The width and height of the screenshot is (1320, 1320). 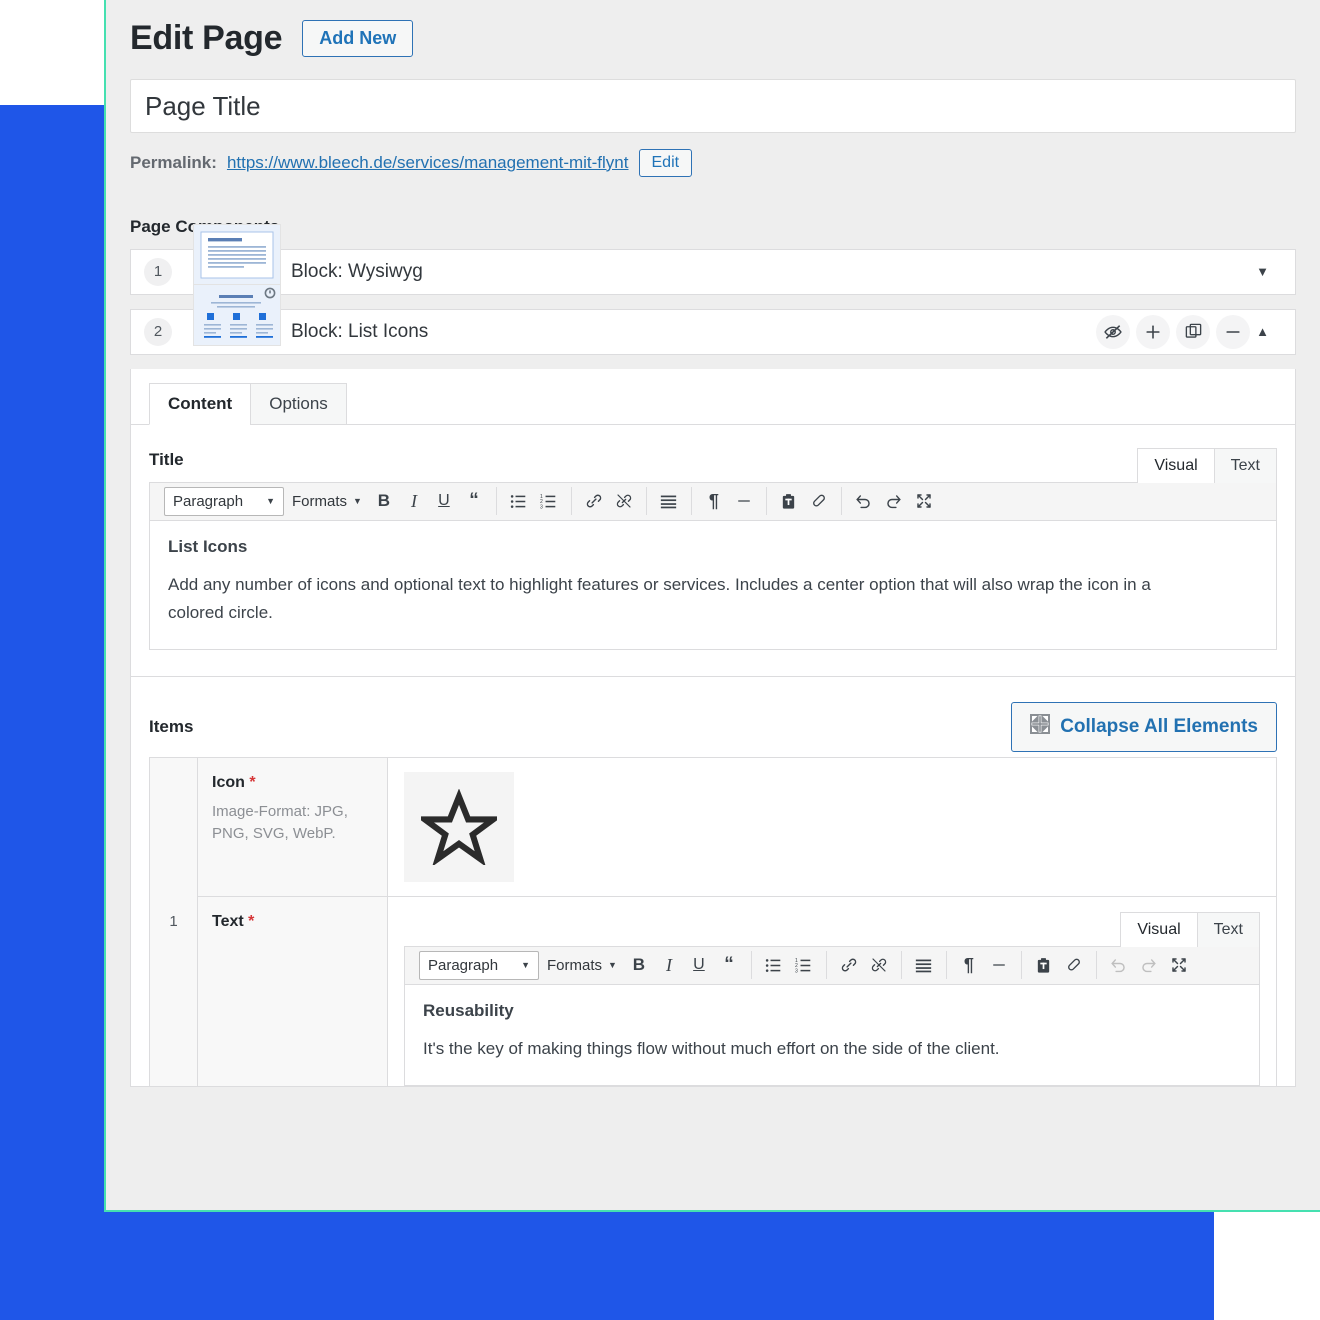 I want to click on items-label: Items, so click(x=171, y=726).